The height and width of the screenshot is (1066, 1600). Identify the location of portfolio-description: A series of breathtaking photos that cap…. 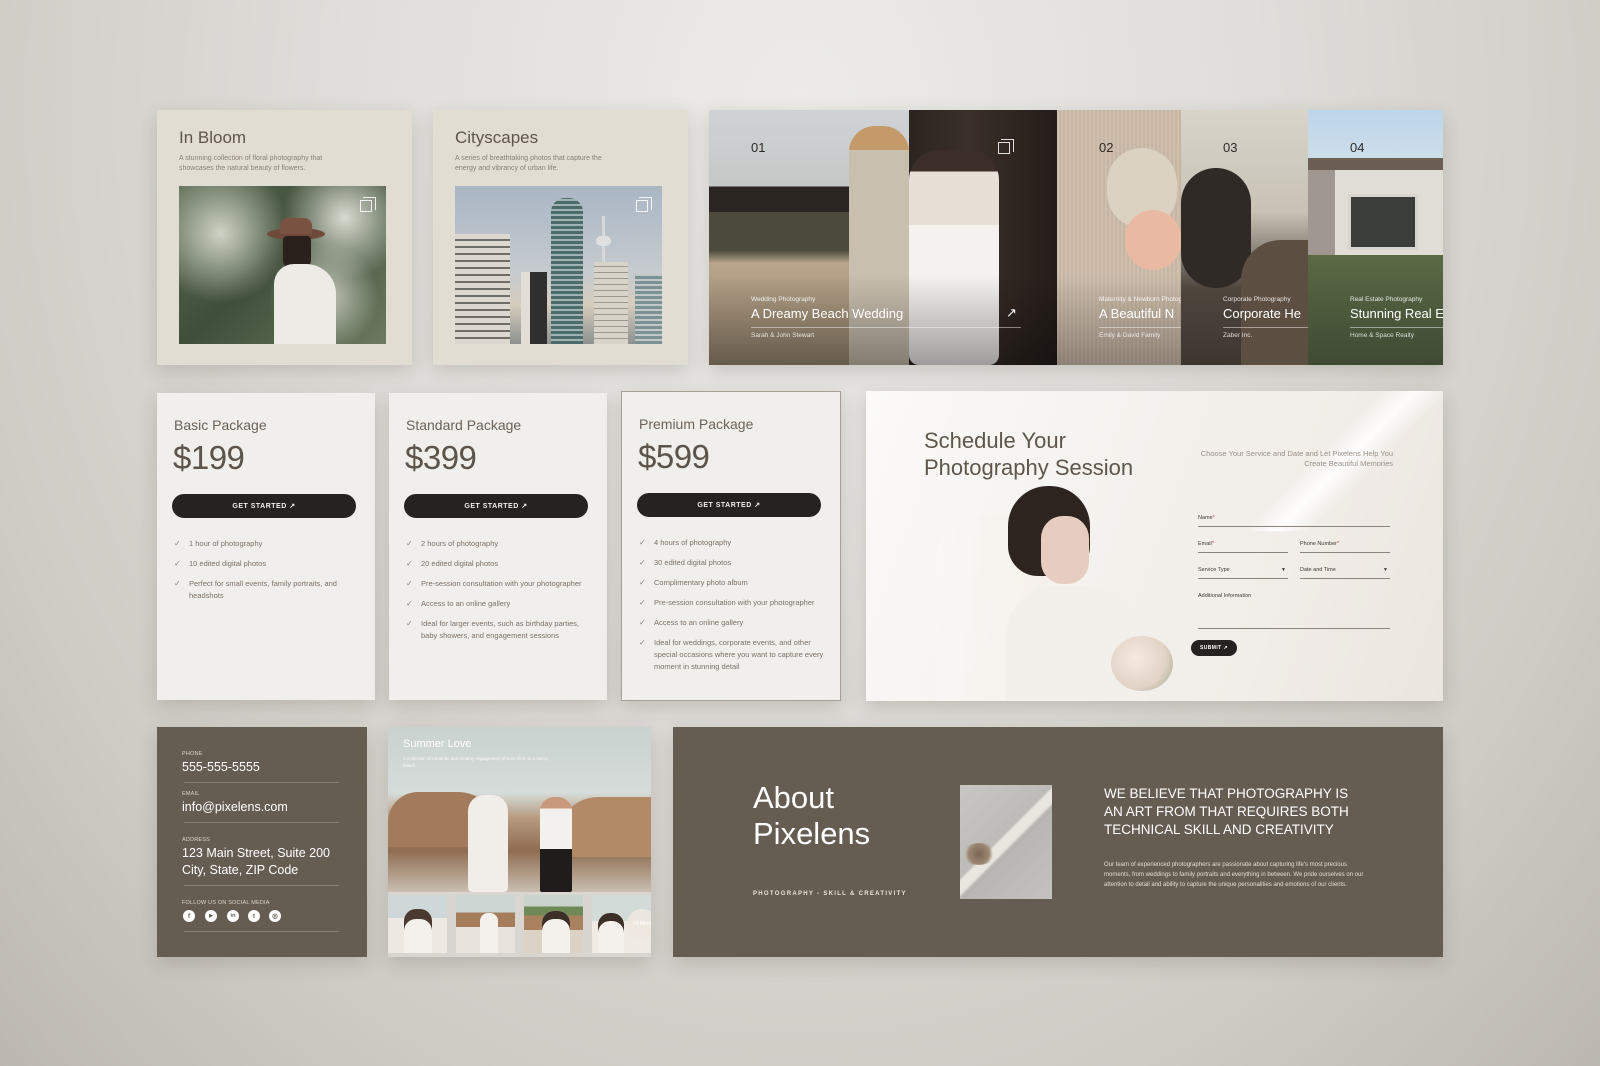
(528, 163).